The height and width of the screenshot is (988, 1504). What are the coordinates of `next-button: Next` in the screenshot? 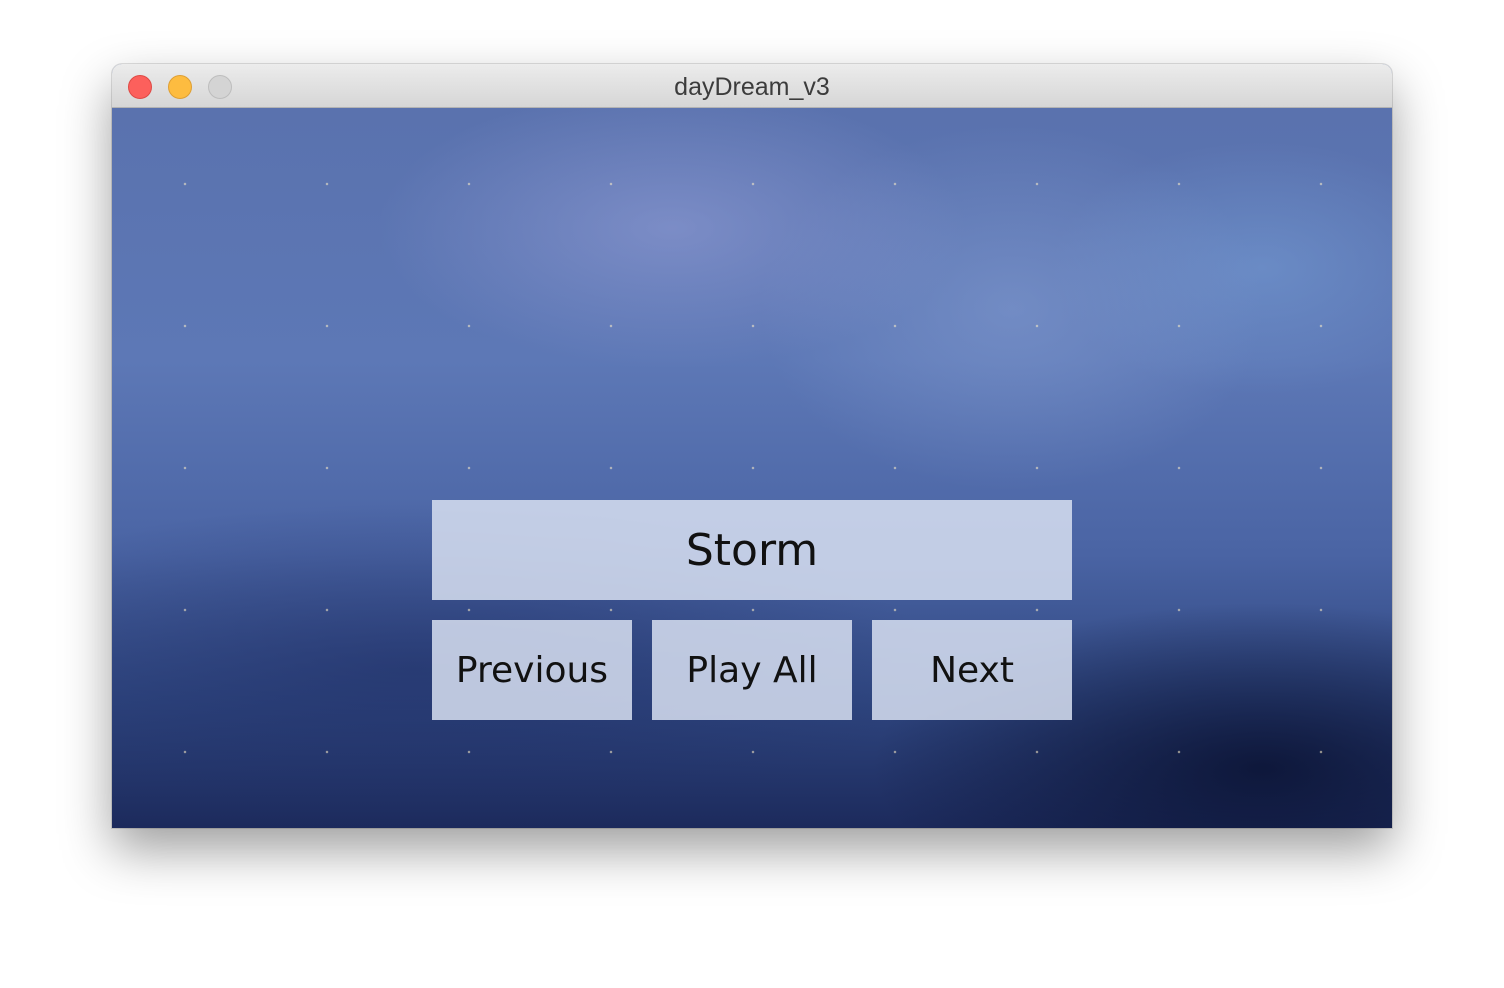 It's located at (972, 670).